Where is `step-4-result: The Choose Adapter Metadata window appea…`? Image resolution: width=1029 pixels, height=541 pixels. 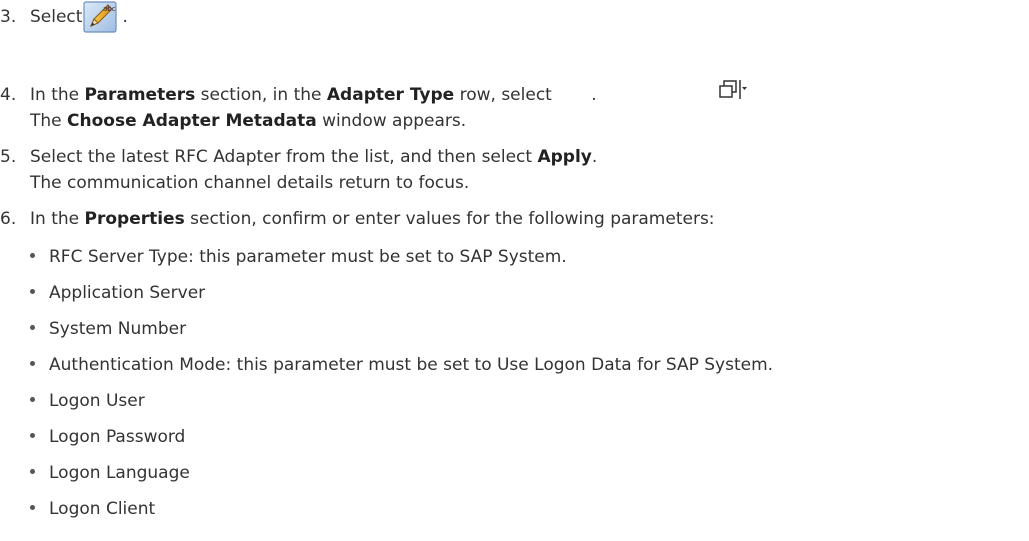 step-4-result: The Choose Adapter Metadata window appea… is located at coordinates (248, 121).